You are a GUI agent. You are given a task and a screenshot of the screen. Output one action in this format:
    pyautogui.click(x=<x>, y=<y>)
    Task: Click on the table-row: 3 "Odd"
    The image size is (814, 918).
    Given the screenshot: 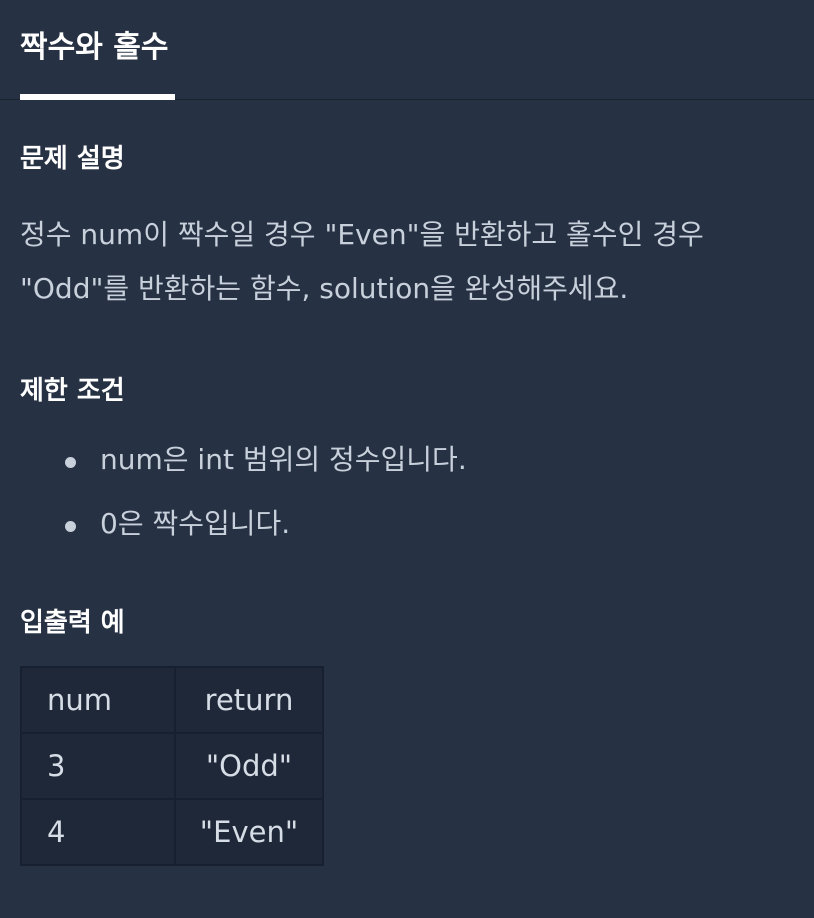 What is the action you would take?
    pyautogui.click(x=172, y=766)
    